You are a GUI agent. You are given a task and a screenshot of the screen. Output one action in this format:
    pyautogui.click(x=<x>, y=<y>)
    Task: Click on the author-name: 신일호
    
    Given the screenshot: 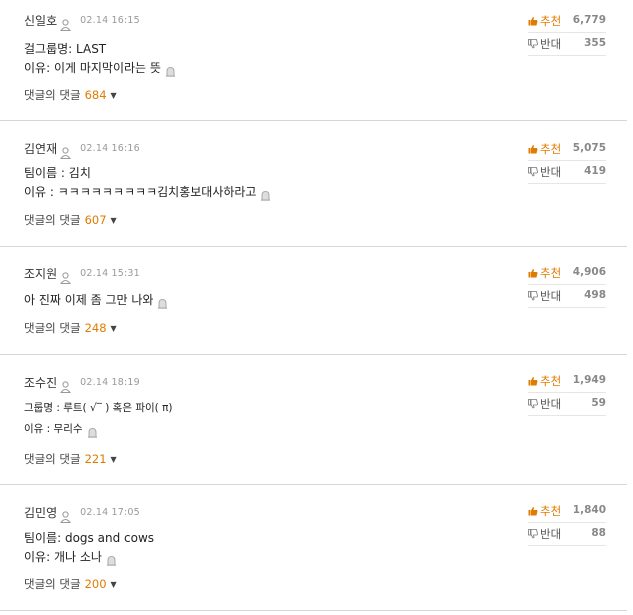 What is the action you would take?
    pyautogui.click(x=40, y=20)
    